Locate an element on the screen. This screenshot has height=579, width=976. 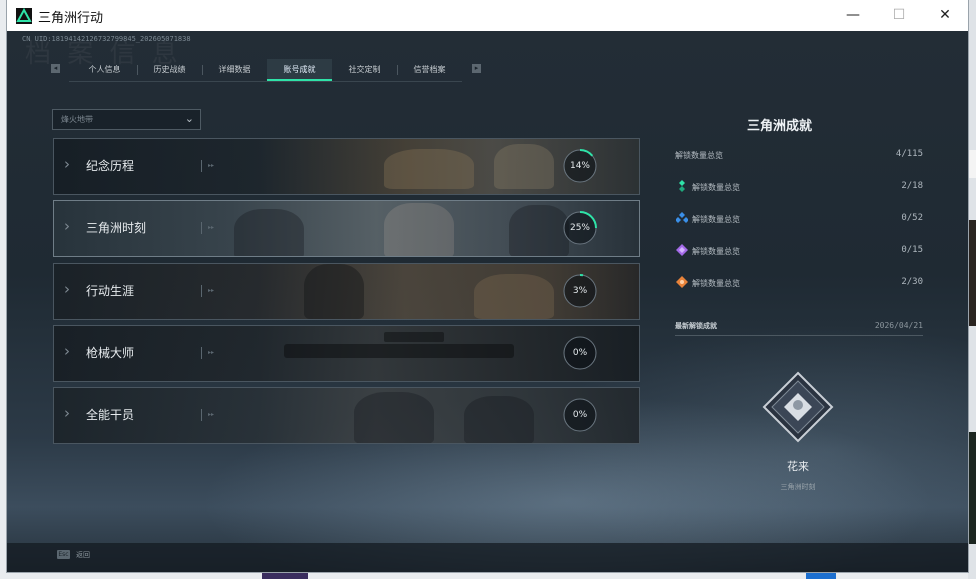
close-icon: ✕ is located at coordinates (945, 15).